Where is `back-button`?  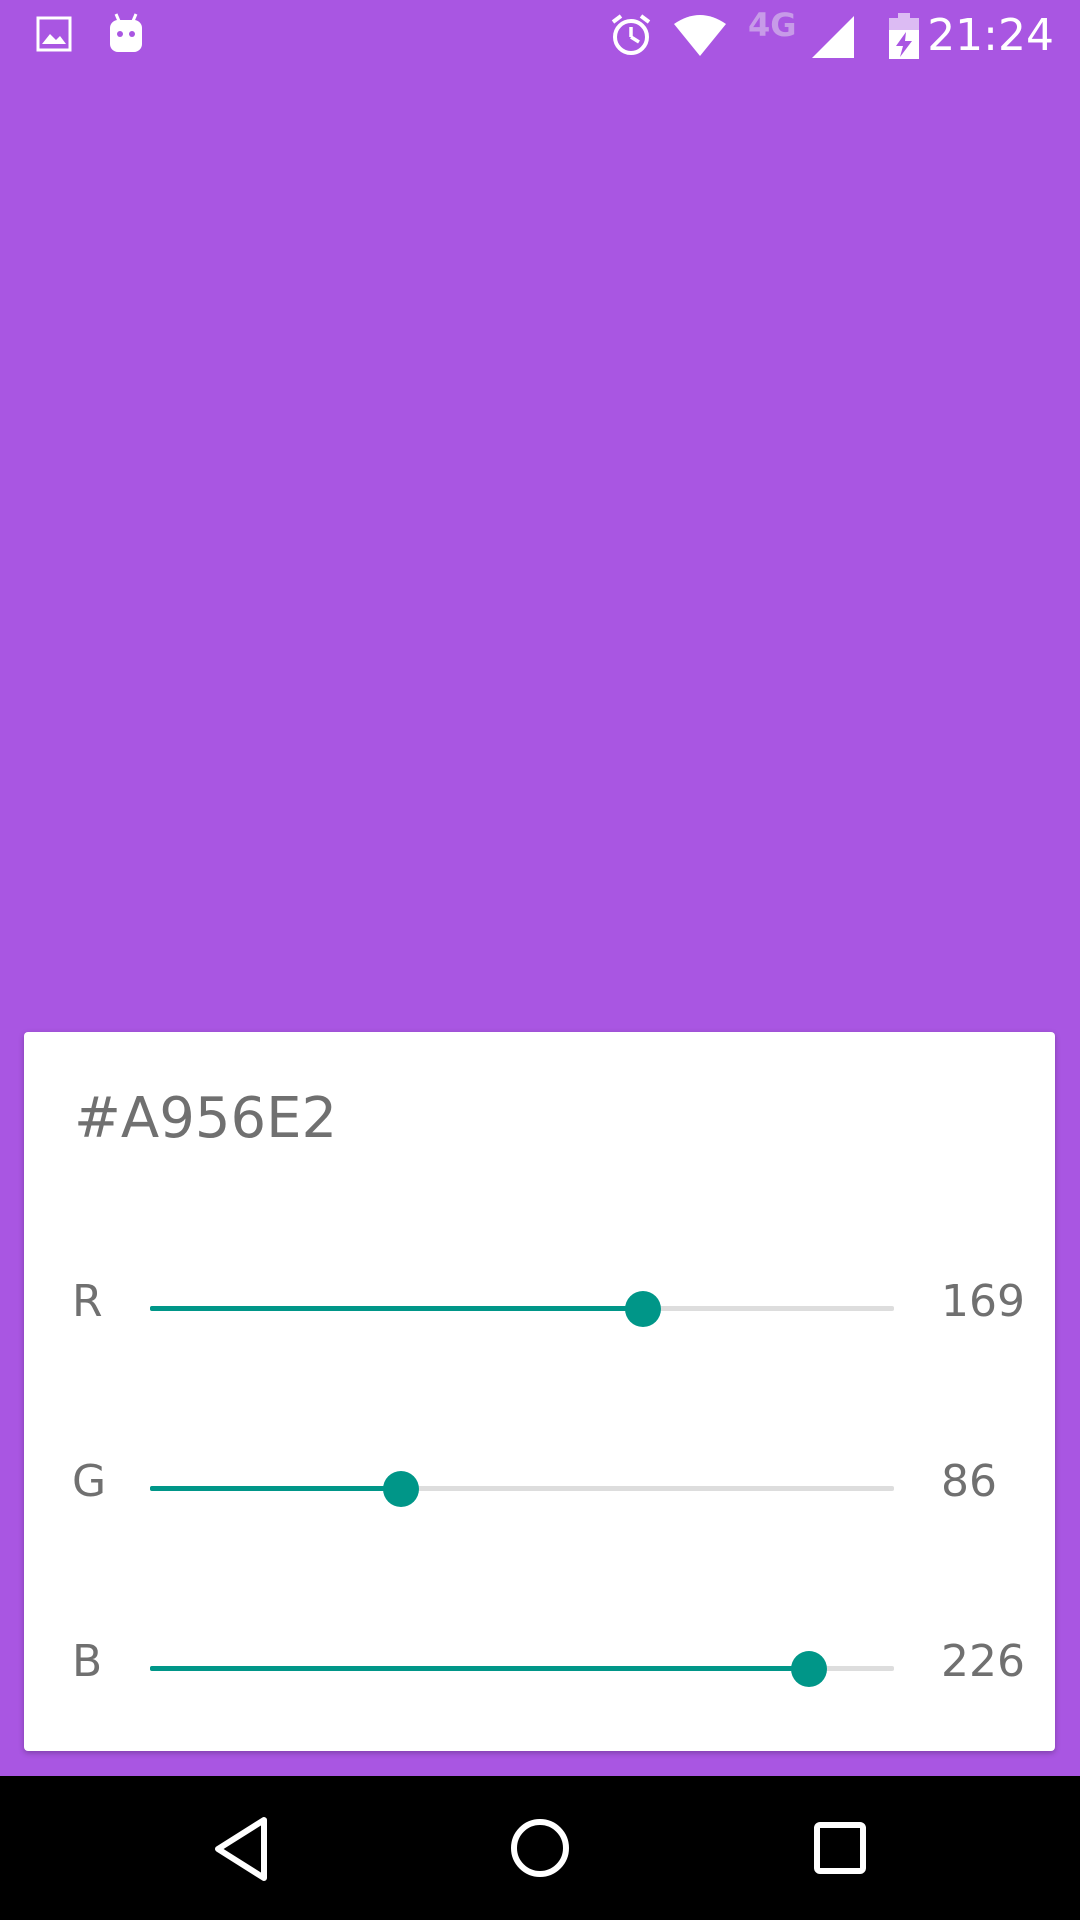
back-button is located at coordinates (240, 1848).